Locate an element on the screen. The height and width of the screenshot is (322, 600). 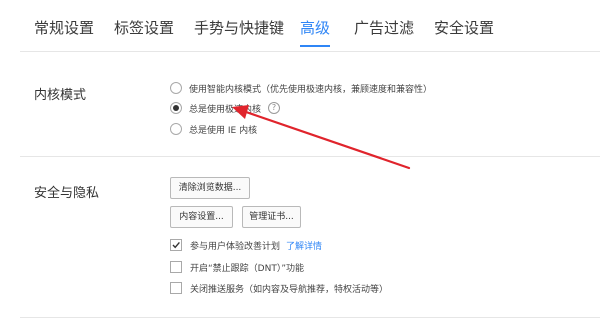
radio-label: 使用智能内核模式（优先使用极速内核，兼顾速度和兼容性） is located at coordinates (311, 89).